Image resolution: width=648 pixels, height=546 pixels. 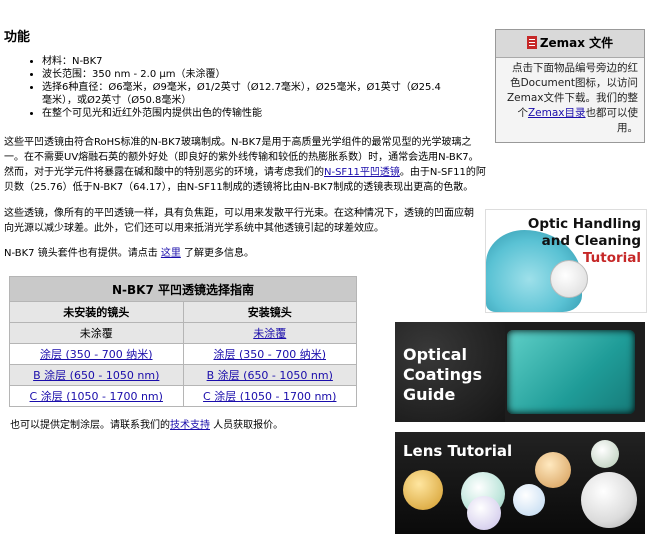 I want to click on nsf11-lens-link: N-SF11平凹透镜, so click(x=362, y=172).